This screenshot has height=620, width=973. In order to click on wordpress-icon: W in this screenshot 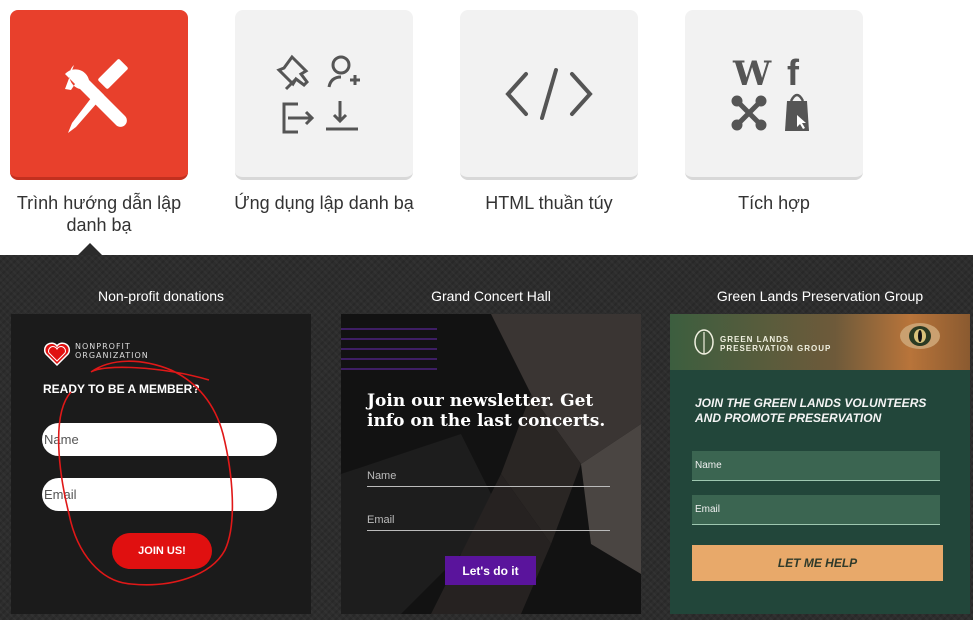, I will do `click(752, 74)`.